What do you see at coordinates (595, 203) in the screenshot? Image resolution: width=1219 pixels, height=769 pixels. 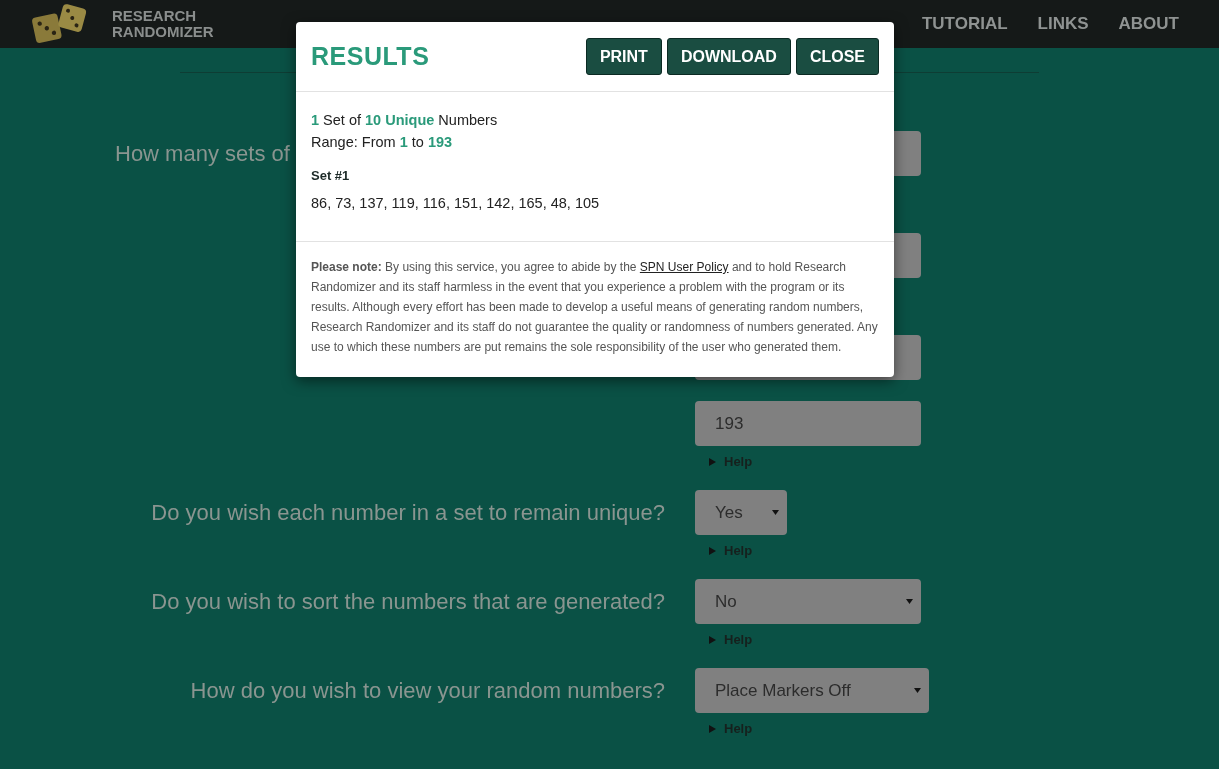 I see `number-list: 86, 73, 137, 119, 116, 151, 142, 165, 48, 105` at bounding box center [595, 203].